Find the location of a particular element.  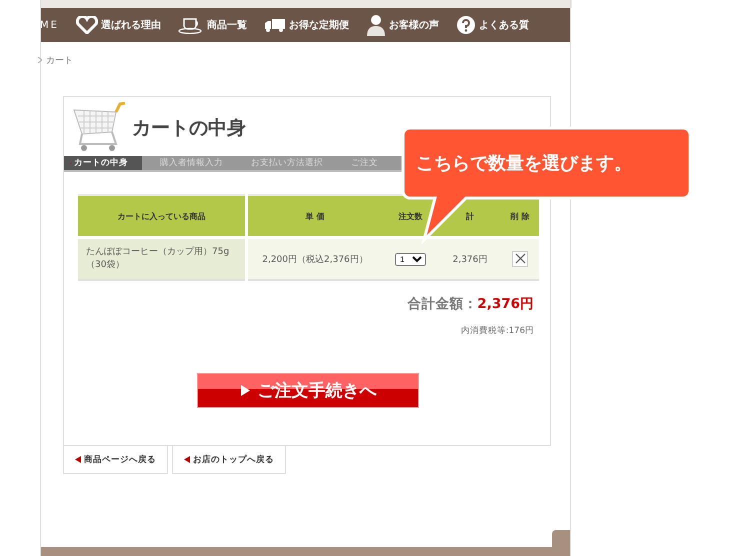

person-icon is located at coordinates (376, 25).